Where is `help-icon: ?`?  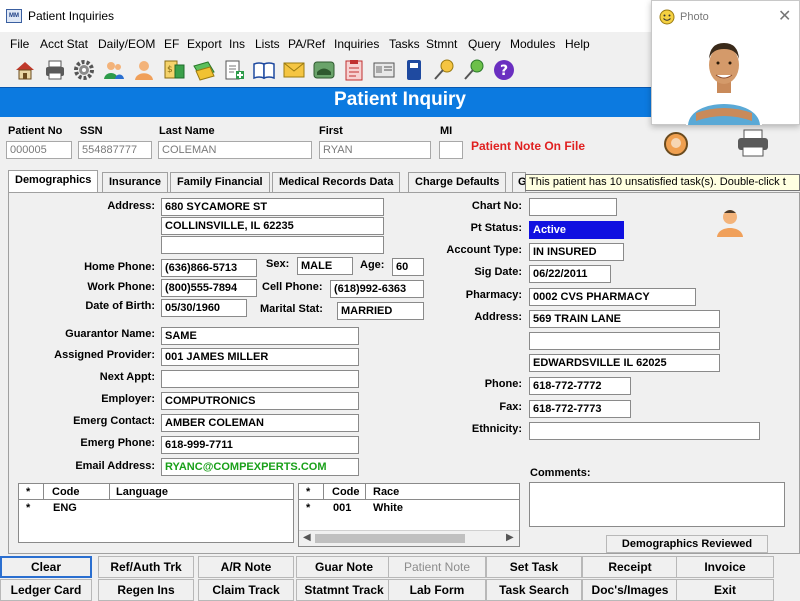 help-icon: ? is located at coordinates (504, 70).